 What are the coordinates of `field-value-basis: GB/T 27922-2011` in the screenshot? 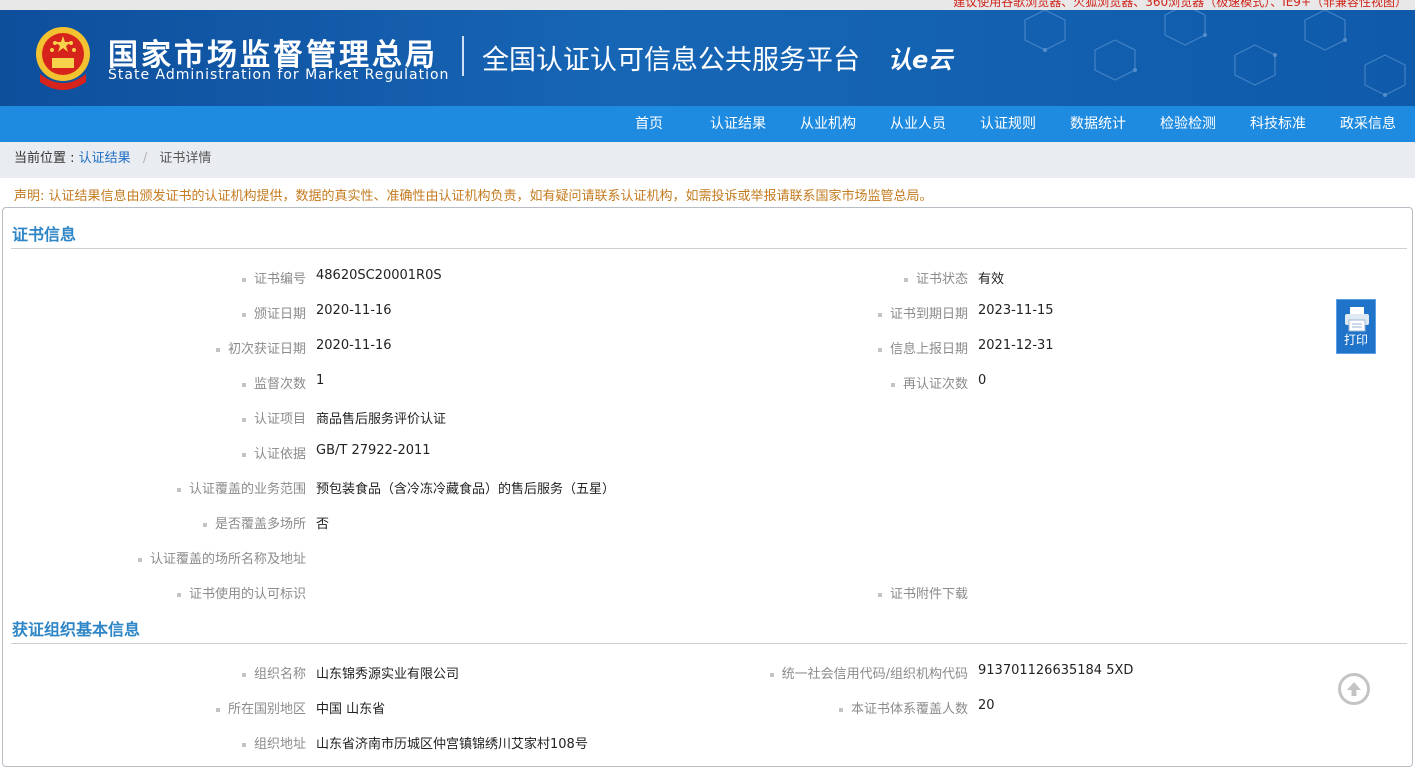 It's located at (373, 450).